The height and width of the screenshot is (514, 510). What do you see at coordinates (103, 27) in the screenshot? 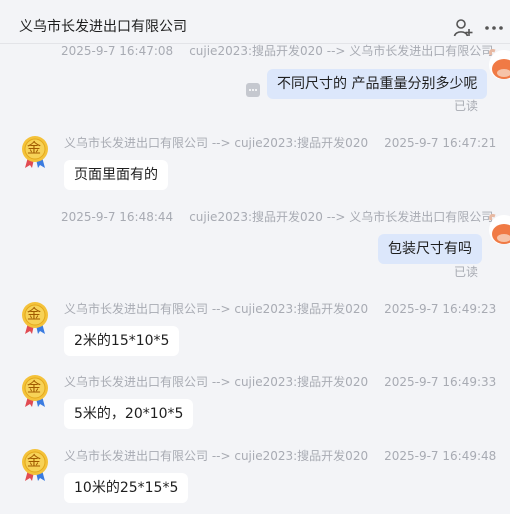
I see `chat-title: 义乌市长发进出口有限公司` at bounding box center [103, 27].